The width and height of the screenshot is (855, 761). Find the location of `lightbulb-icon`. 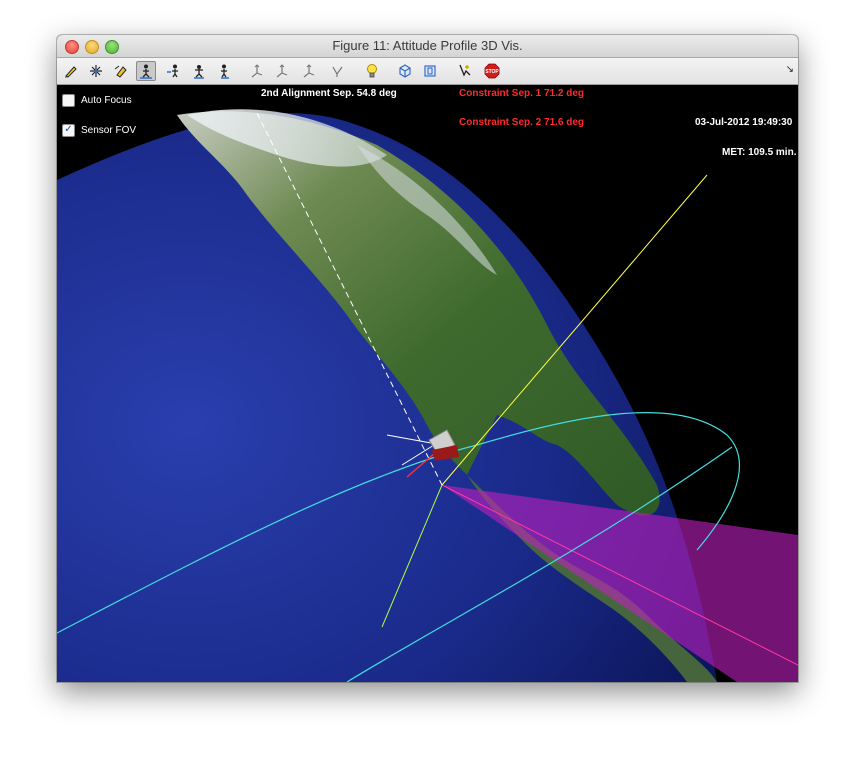

lightbulb-icon is located at coordinates (372, 71).